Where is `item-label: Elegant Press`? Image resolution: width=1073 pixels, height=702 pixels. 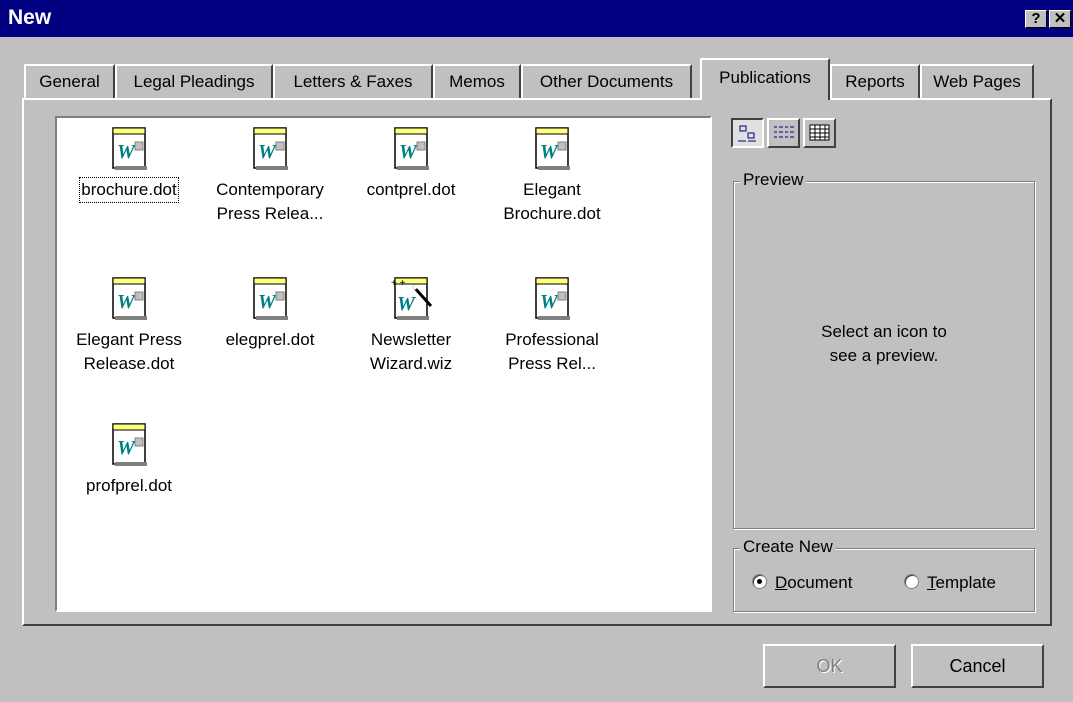 item-label: Elegant Press is located at coordinates (129, 339).